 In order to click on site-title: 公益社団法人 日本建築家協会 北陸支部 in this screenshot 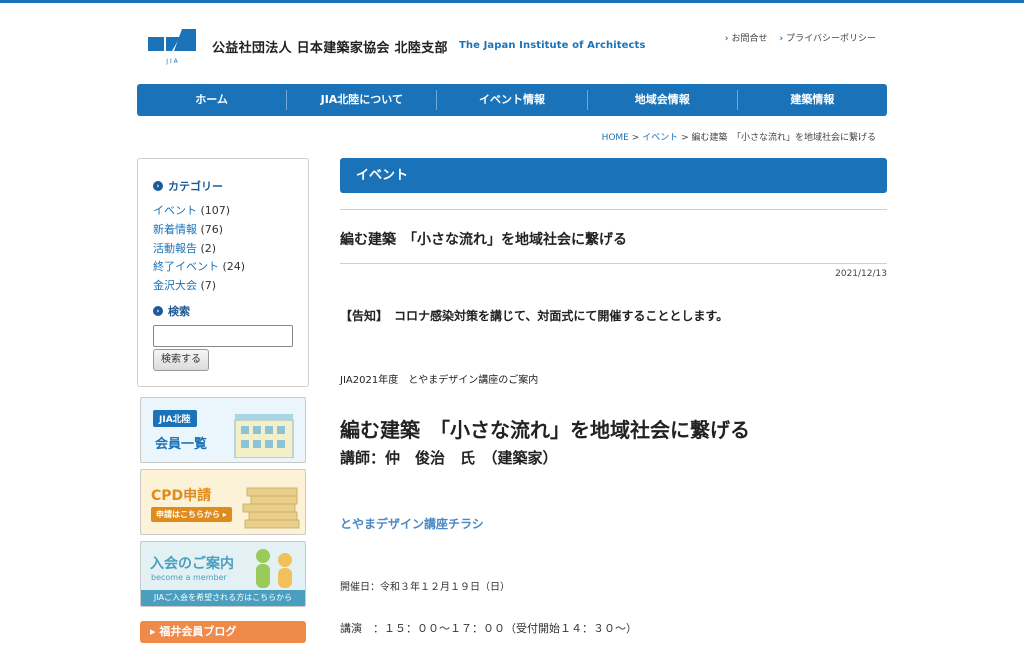, I will do `click(330, 46)`.